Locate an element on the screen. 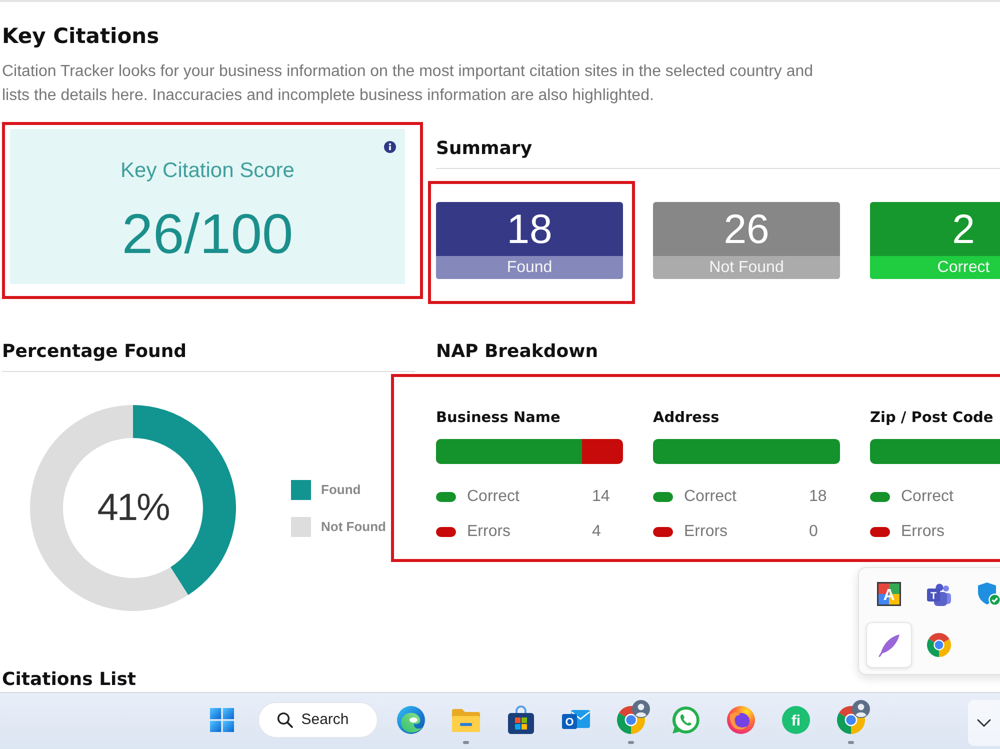  section-title: Citations List is located at coordinates (69, 680).